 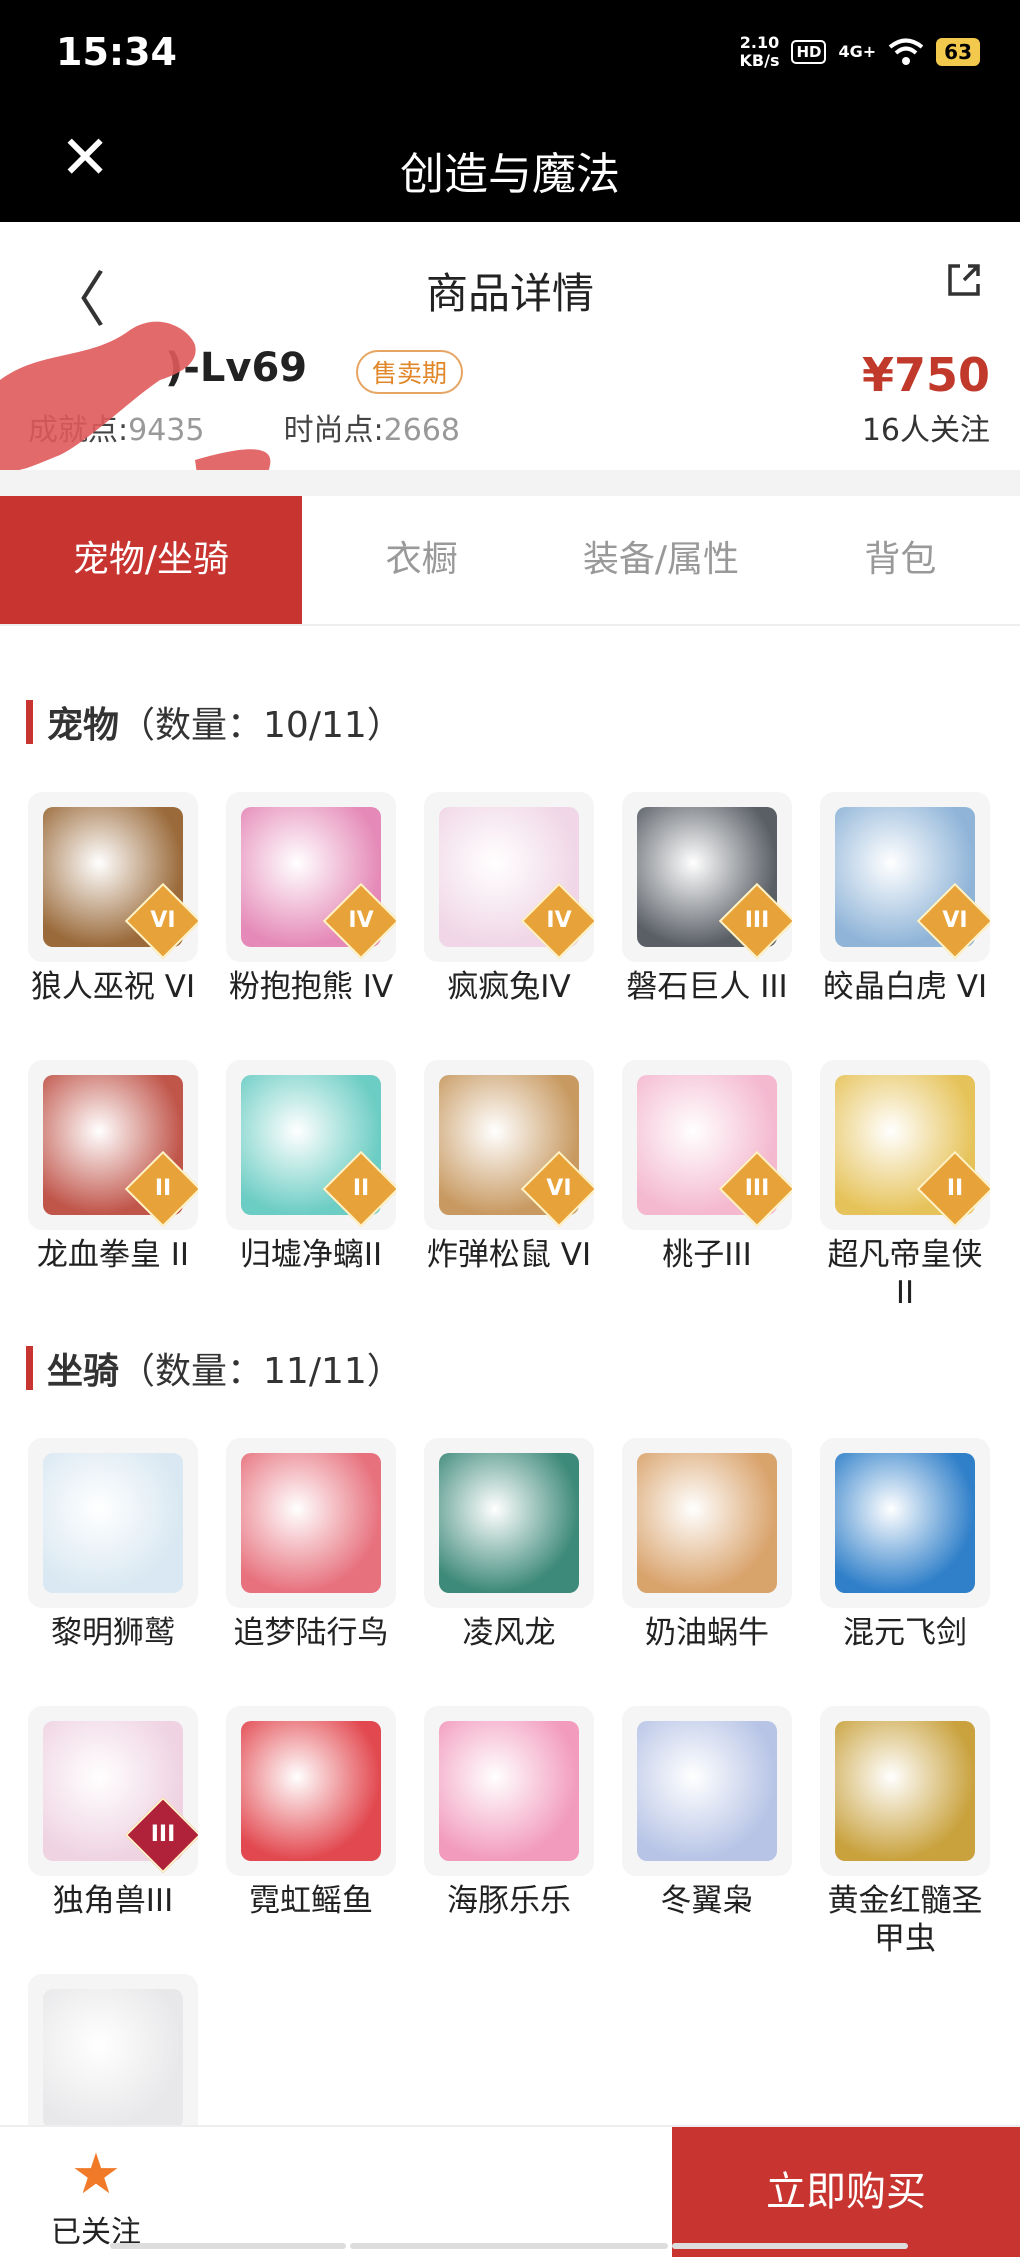 I want to click on status-badge: 售卖期, so click(x=410, y=372).